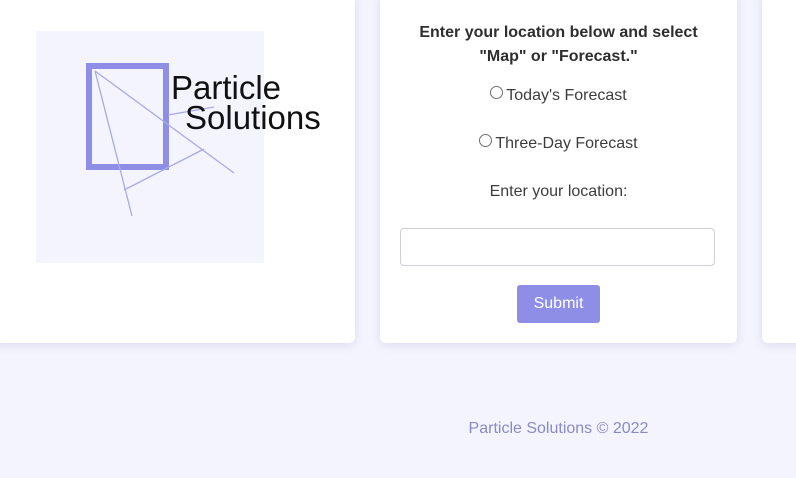  Describe the element at coordinates (558, 304) in the screenshot. I see `submit-button: Submit` at that location.